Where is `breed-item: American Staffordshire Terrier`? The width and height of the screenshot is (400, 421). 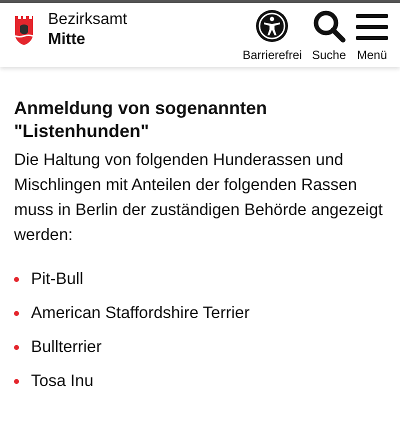 breed-item: American Staffordshire Terrier is located at coordinates (140, 313).